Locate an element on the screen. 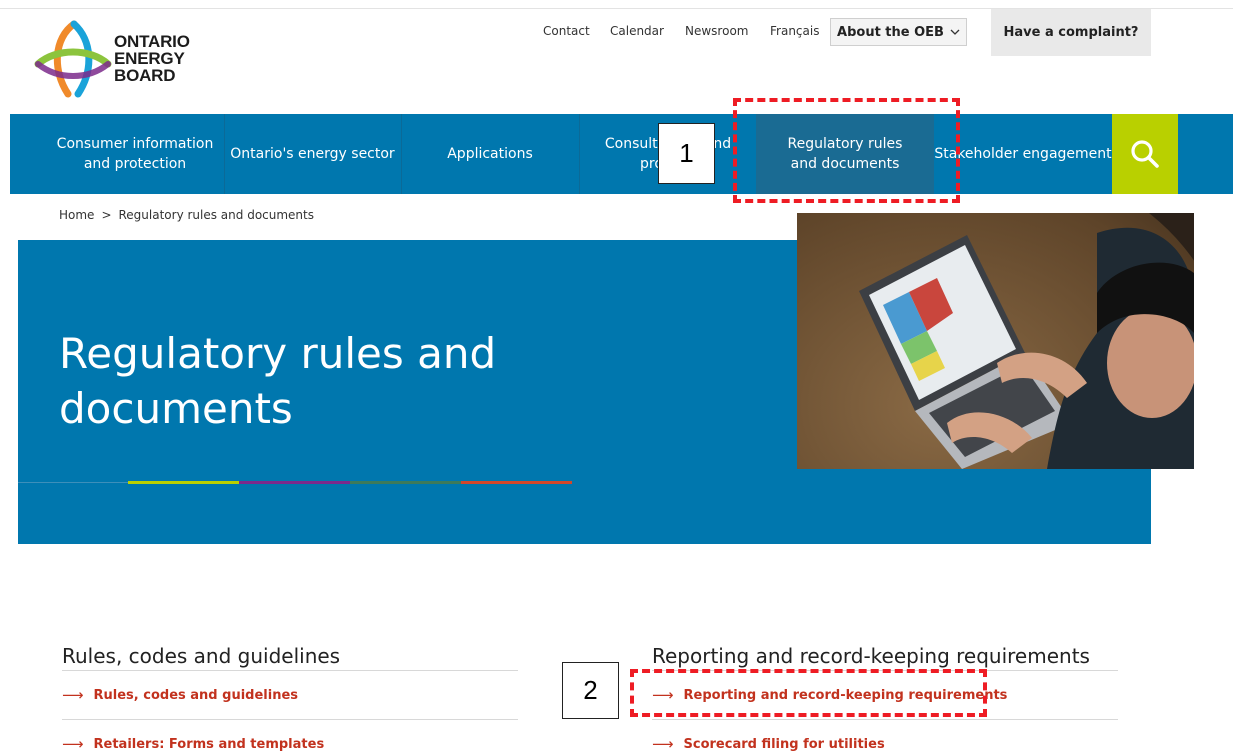 The width and height of the screenshot is (1233, 753). about-oeb-dropdown: About the OEB is located at coordinates (898, 32).